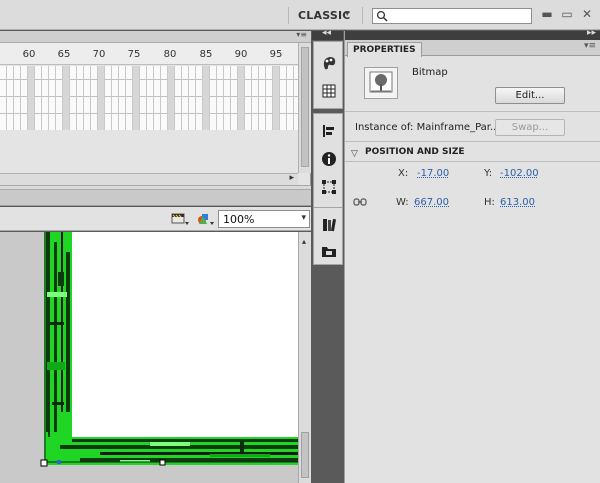 The width and height of the screenshot is (600, 483). Describe the element at coordinates (329, 159) in the screenshot. I see `info-icon` at that location.